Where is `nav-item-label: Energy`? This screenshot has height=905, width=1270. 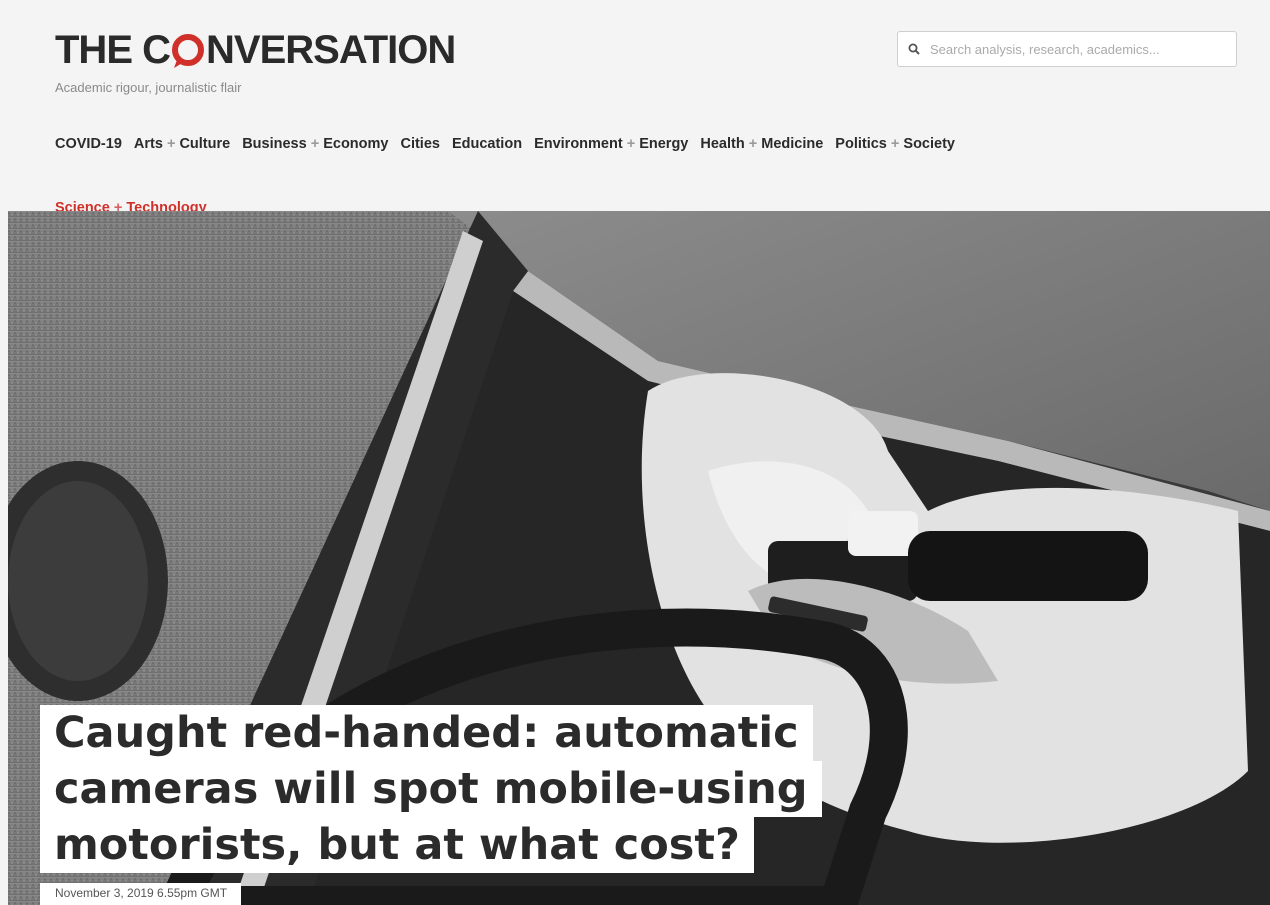
nav-item-label: Energy is located at coordinates (664, 144).